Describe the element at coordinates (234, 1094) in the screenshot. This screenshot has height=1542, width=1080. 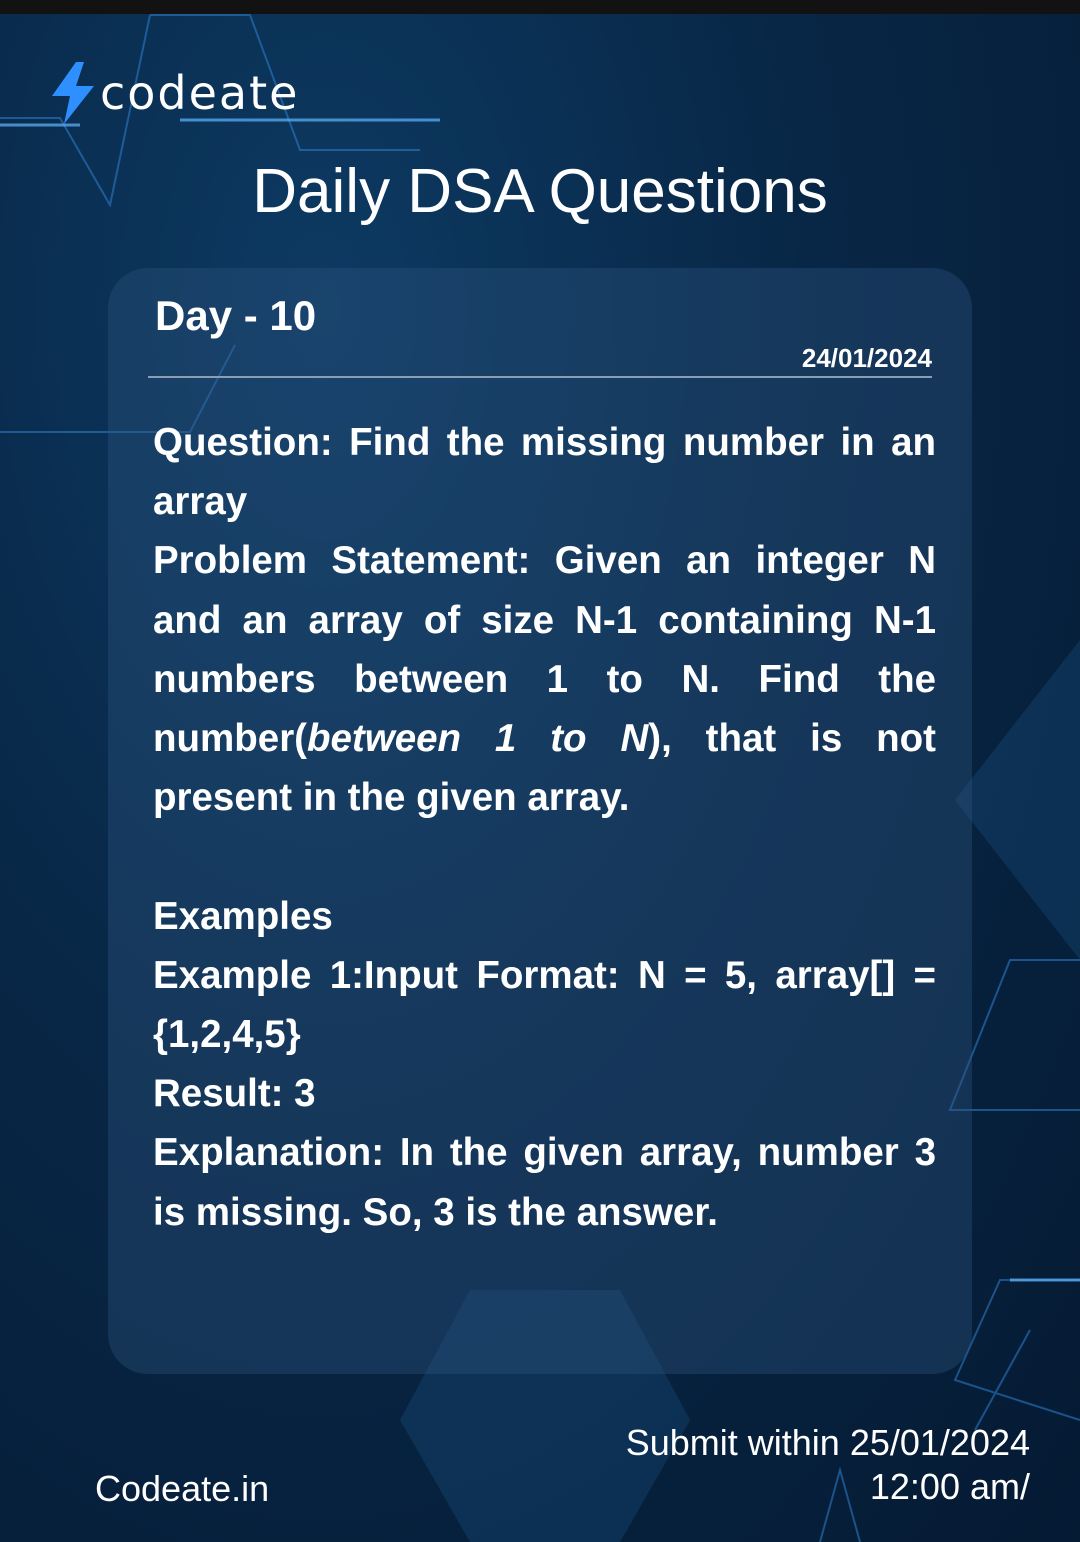
I see `result-text: Result: 3` at that location.